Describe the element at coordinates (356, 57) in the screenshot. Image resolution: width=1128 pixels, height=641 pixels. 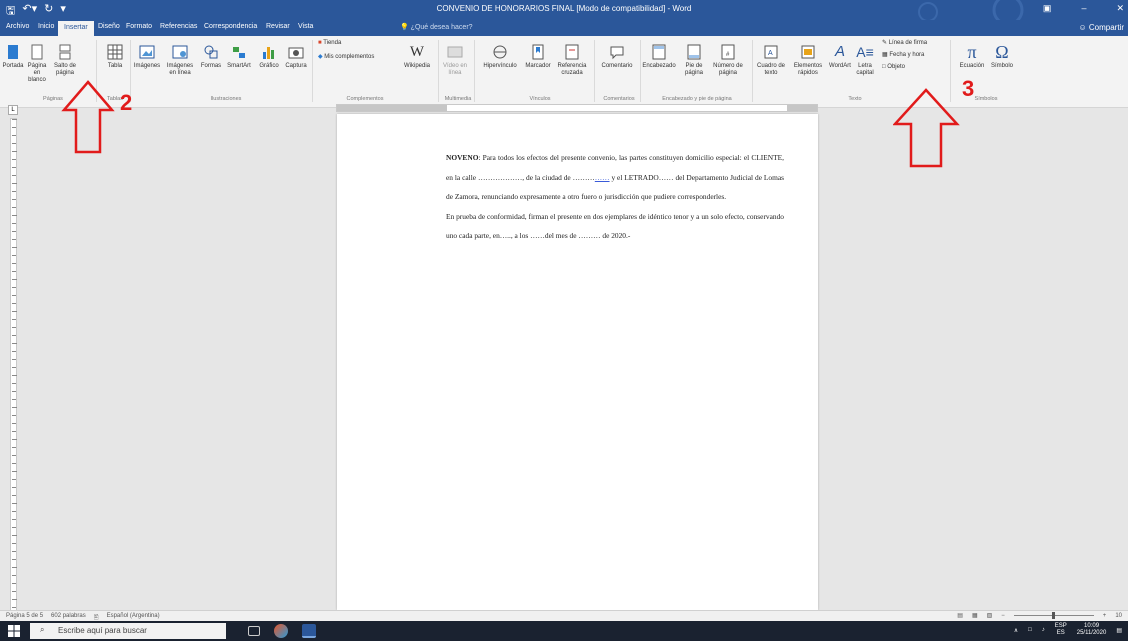
I see `mis-complementos-button: ◆ Mis complementos` at that location.